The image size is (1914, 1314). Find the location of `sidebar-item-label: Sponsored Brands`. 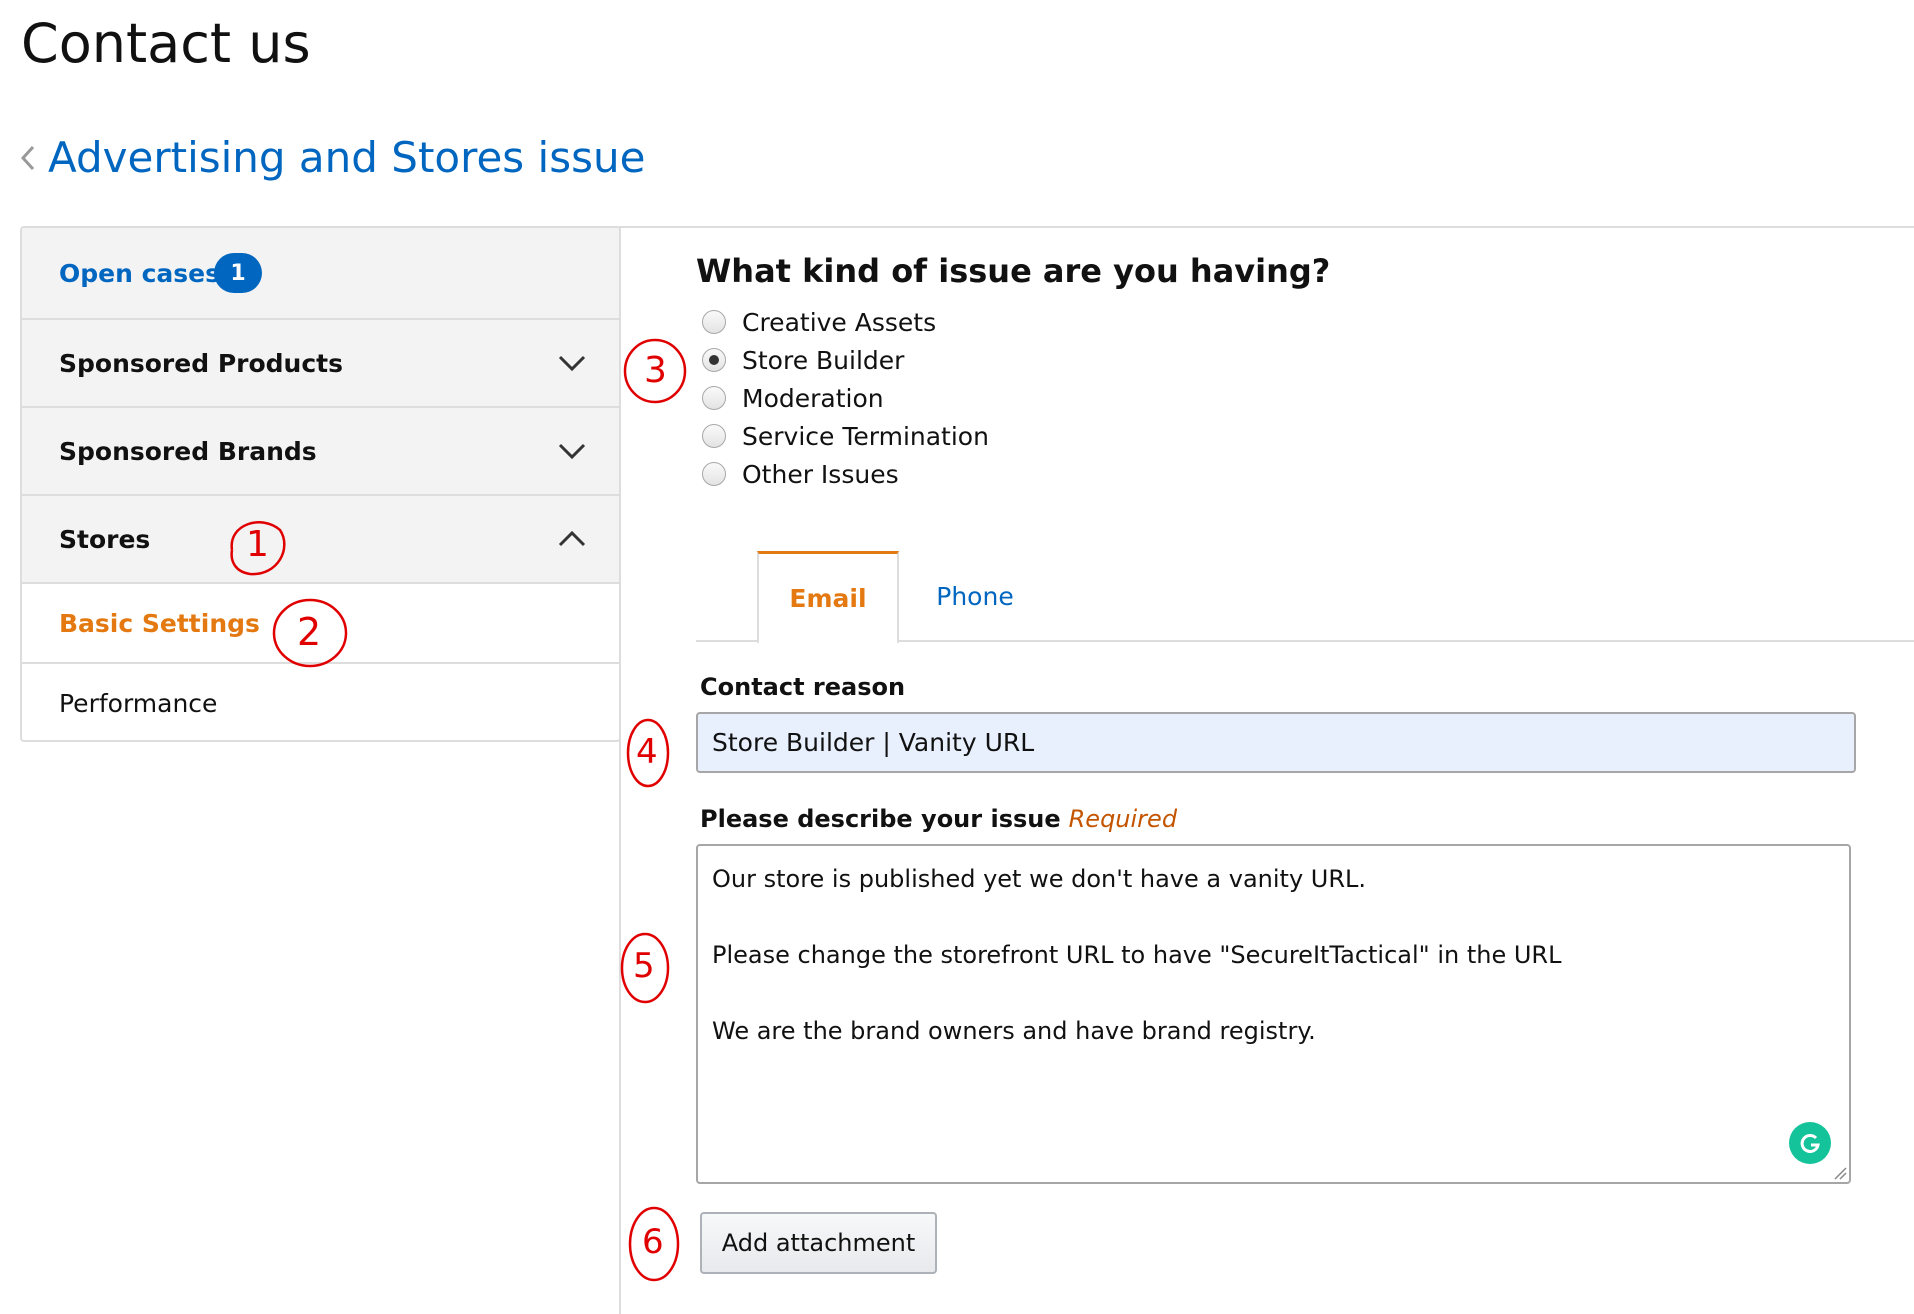

sidebar-item-label: Sponsored Brands is located at coordinates (188, 451).